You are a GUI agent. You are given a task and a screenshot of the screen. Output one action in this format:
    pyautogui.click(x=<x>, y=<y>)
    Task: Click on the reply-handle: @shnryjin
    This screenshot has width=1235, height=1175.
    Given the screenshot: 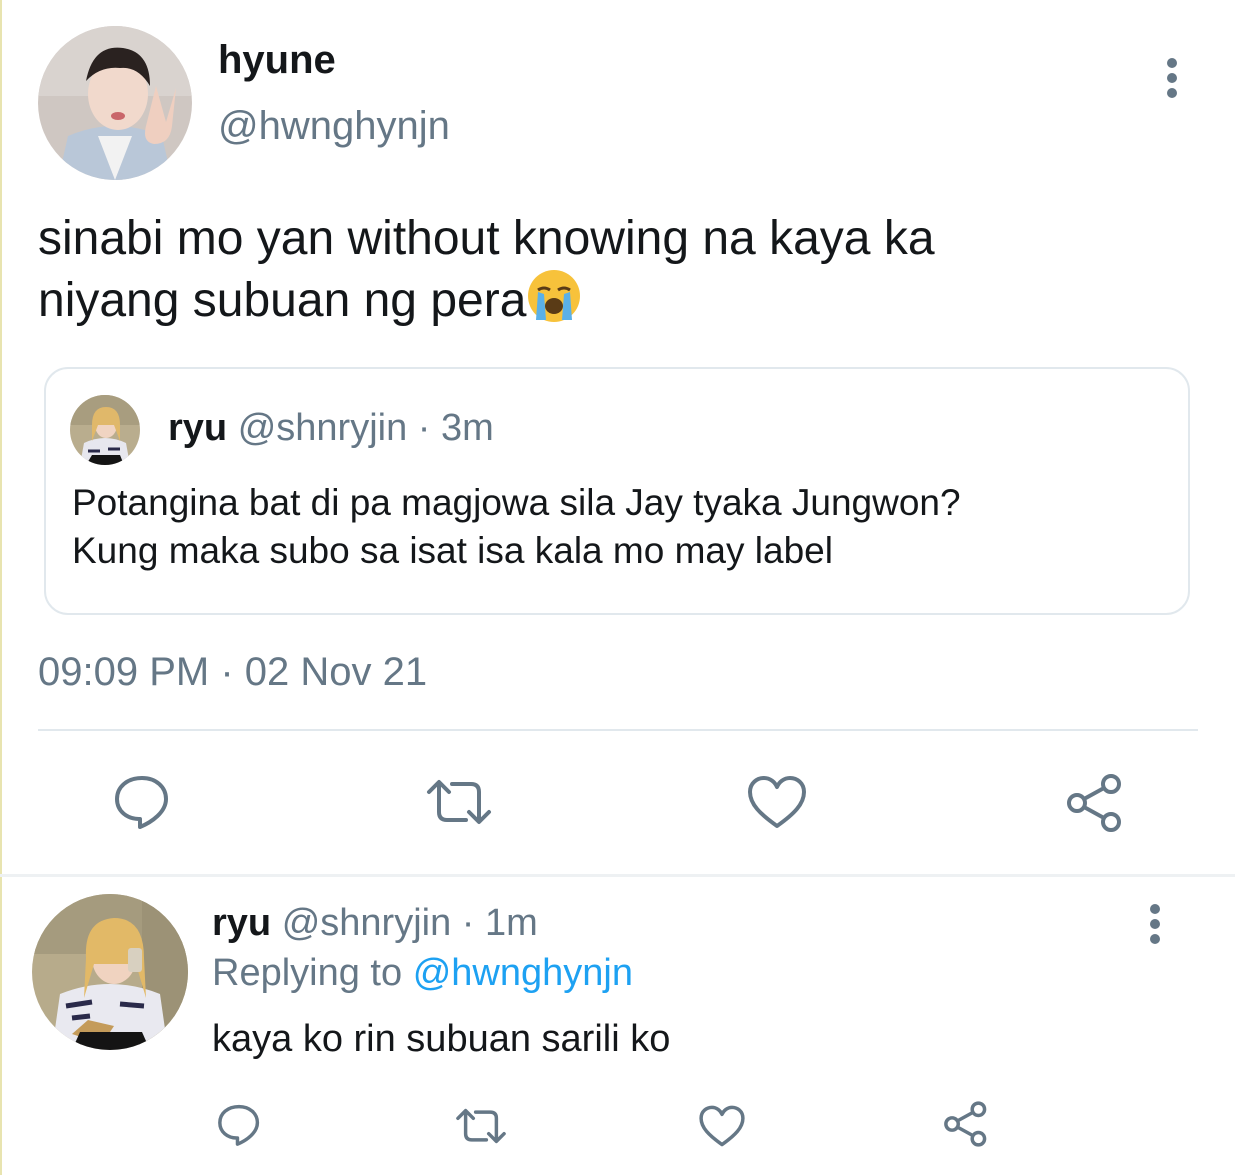 What is the action you would take?
    pyautogui.click(x=367, y=923)
    